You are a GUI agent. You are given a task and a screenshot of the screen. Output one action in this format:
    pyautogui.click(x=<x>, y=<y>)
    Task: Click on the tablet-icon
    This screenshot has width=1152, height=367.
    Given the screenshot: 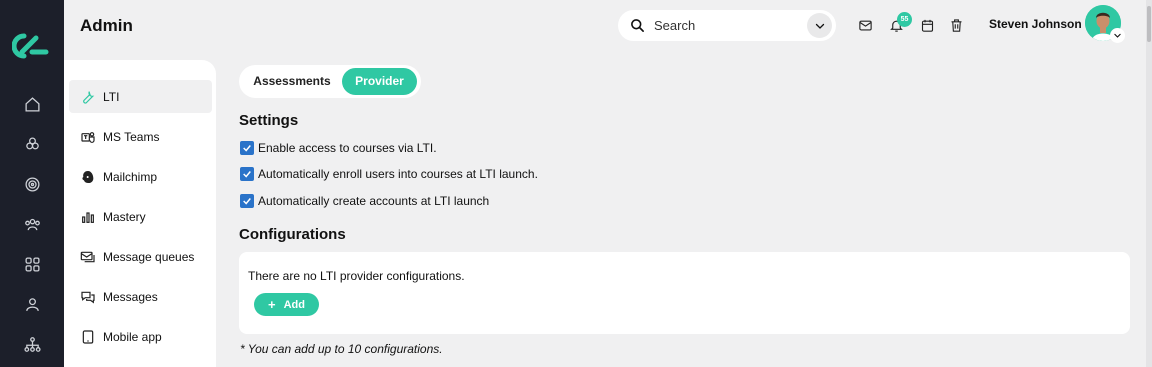 What is the action you would take?
    pyautogui.click(x=88, y=336)
    